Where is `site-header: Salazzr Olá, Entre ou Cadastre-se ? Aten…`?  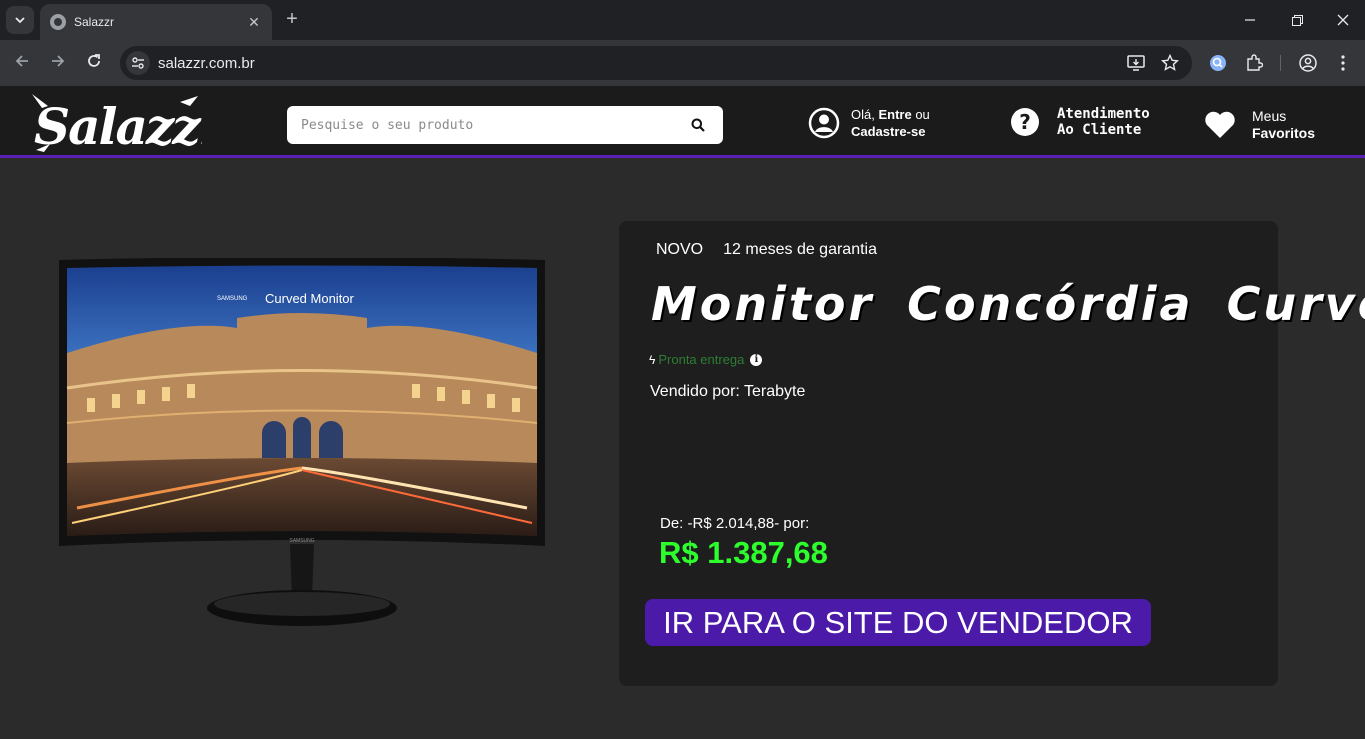 site-header: Salazzr Olá, Entre ou Cadastre-se ? Aten… is located at coordinates (682, 122).